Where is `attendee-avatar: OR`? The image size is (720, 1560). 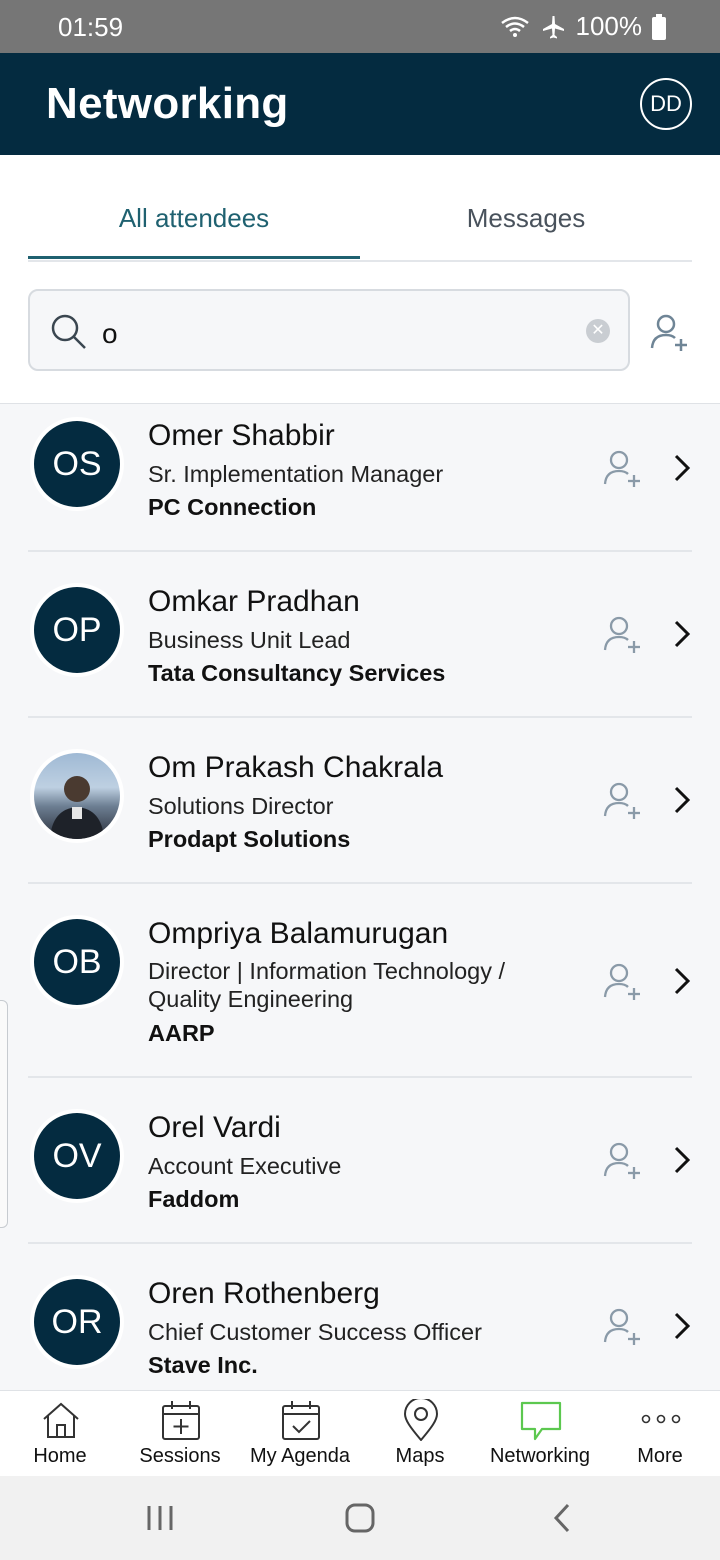 attendee-avatar: OR is located at coordinates (77, 1322).